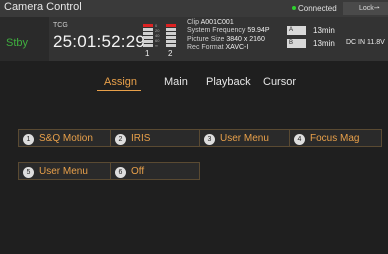 This screenshot has width=388, height=254. Describe the element at coordinates (17, 43) in the screenshot. I see `rec-status: Stby` at that location.